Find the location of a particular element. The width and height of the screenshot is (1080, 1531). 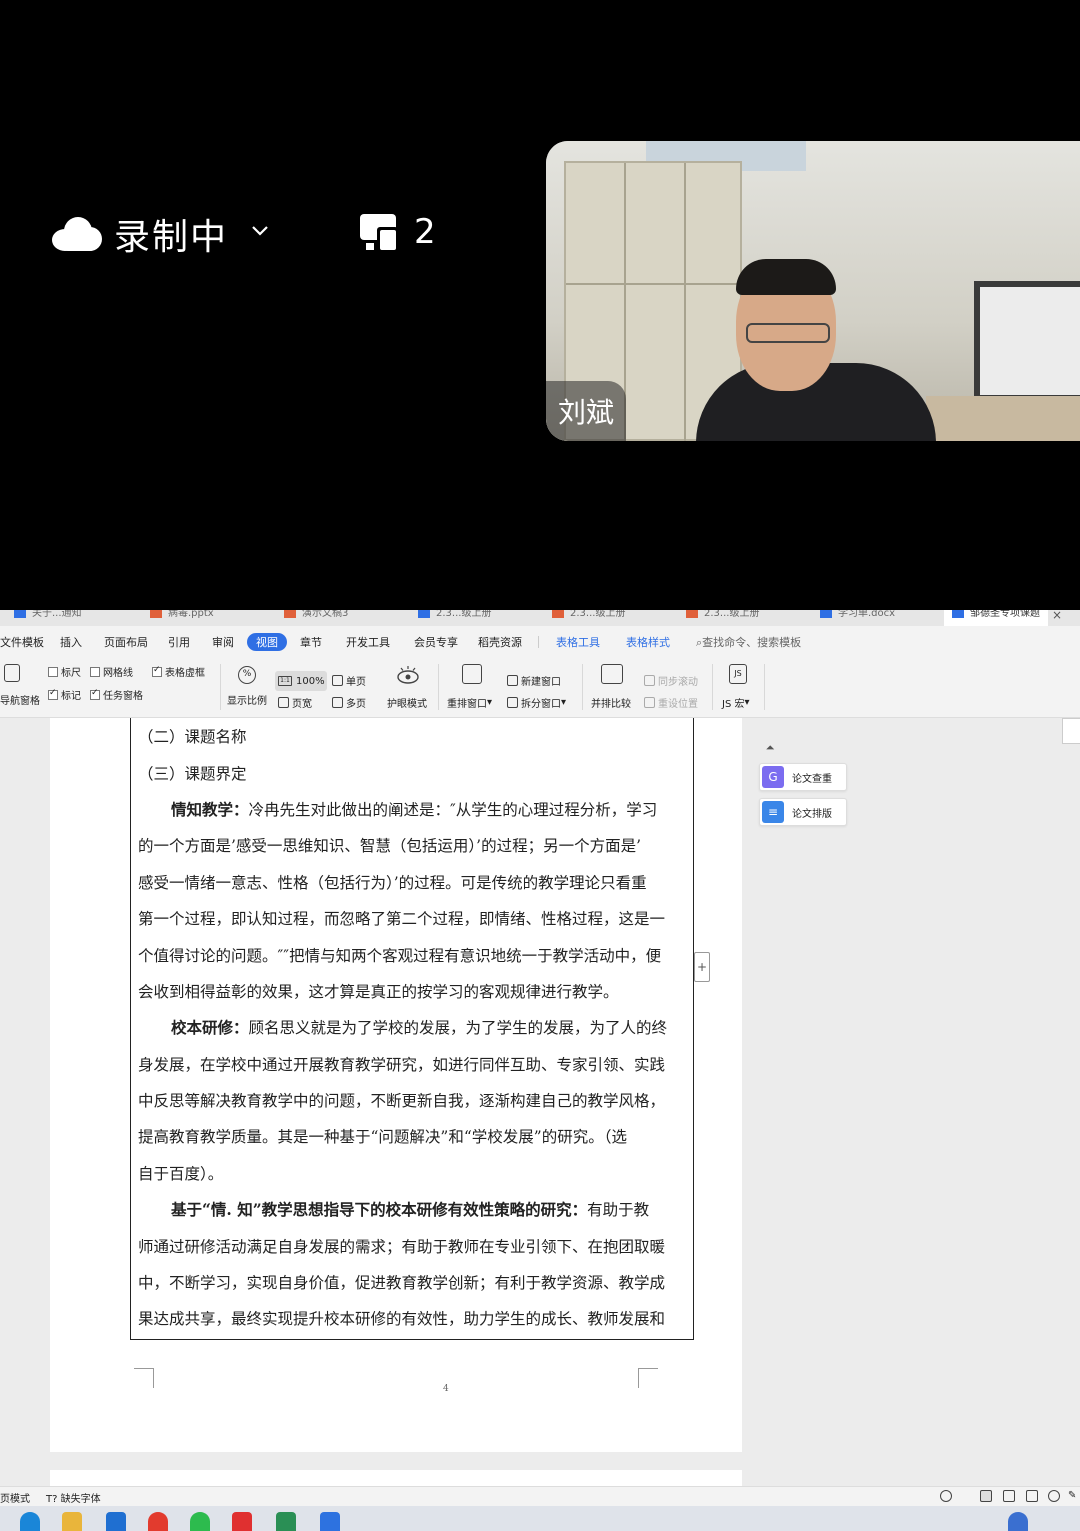

pen-icon: ✎ is located at coordinates (1074, 1496).